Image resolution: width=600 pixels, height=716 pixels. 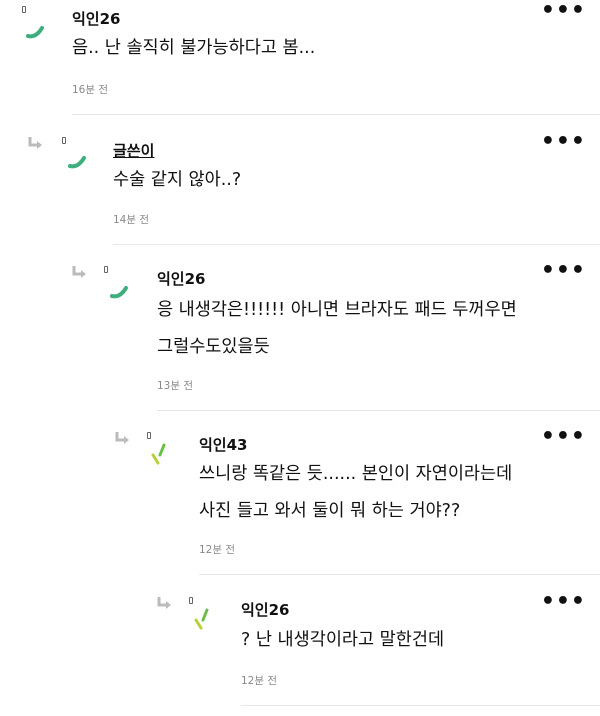 I want to click on comment-timestamp: 16분 전, so click(x=90, y=90).